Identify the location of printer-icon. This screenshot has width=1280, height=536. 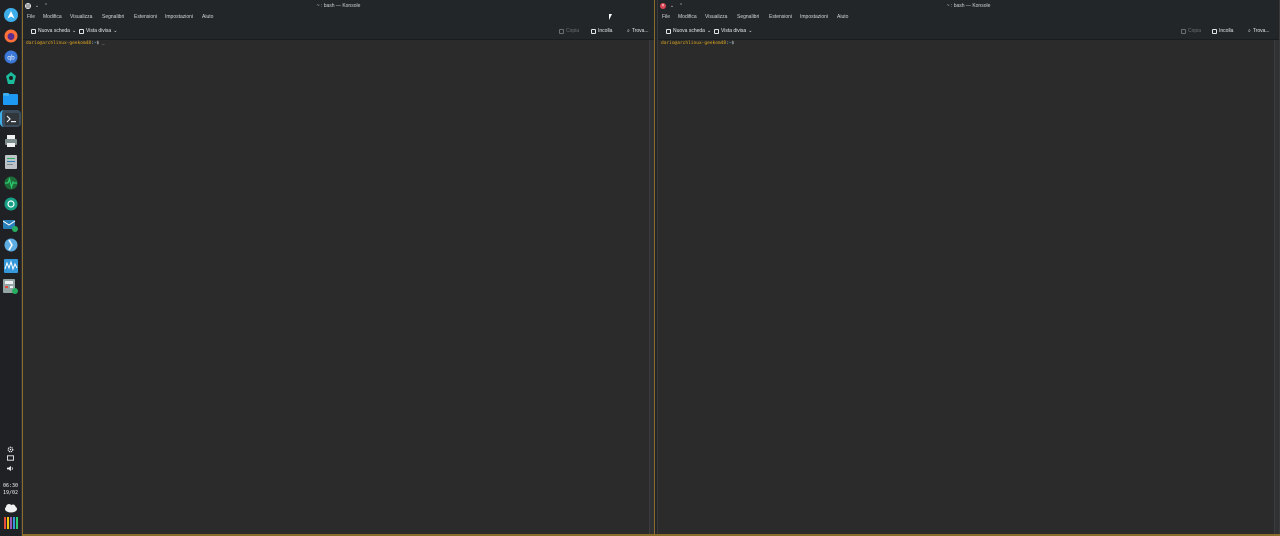
(10, 140).